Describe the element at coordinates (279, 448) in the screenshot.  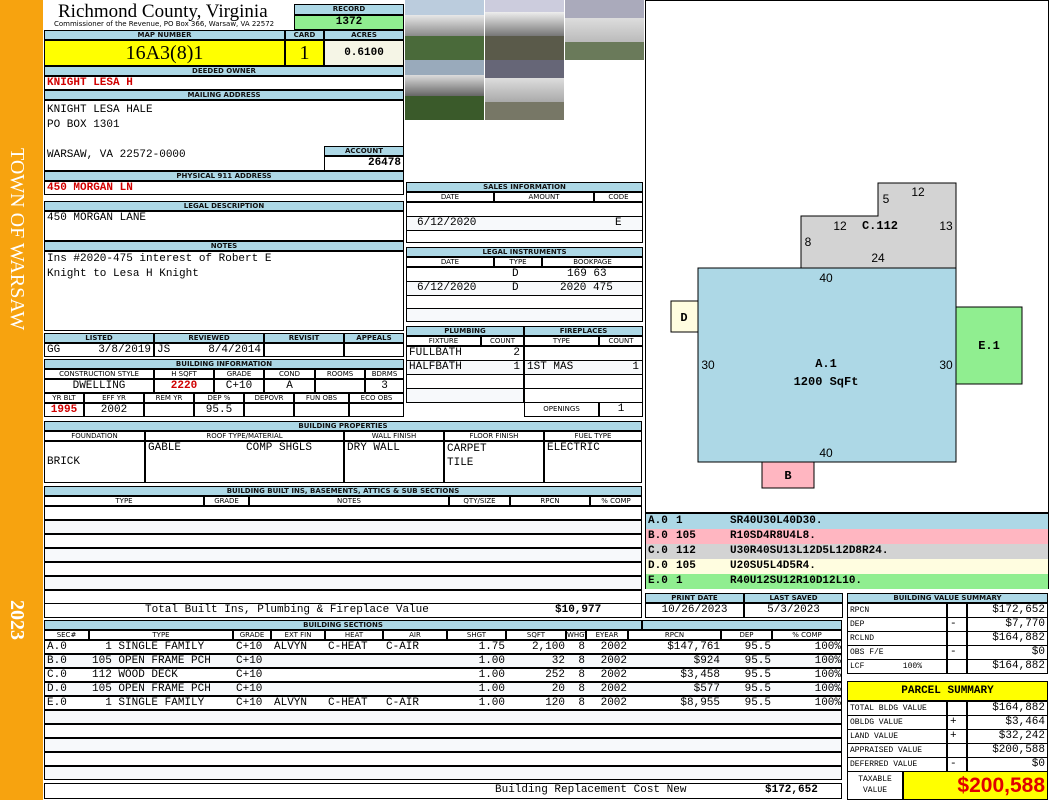
I see `roof-material: COMP SHGLS` at that location.